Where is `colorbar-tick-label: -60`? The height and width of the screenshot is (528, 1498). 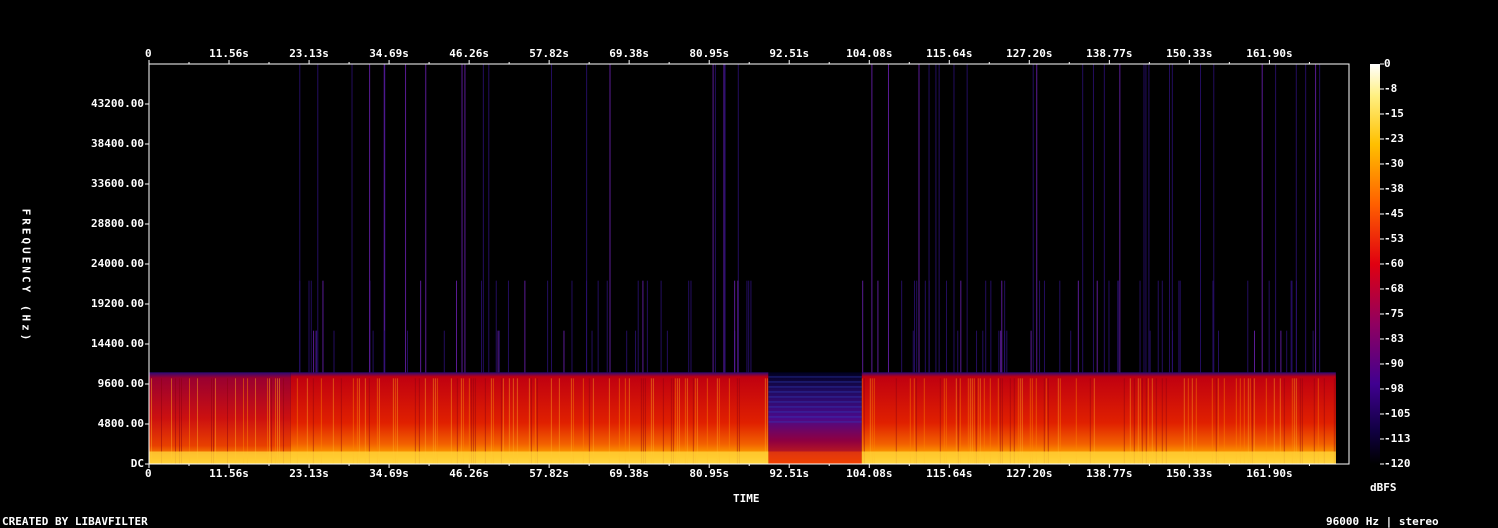
colorbar-tick-label: -60 is located at coordinates (1394, 263).